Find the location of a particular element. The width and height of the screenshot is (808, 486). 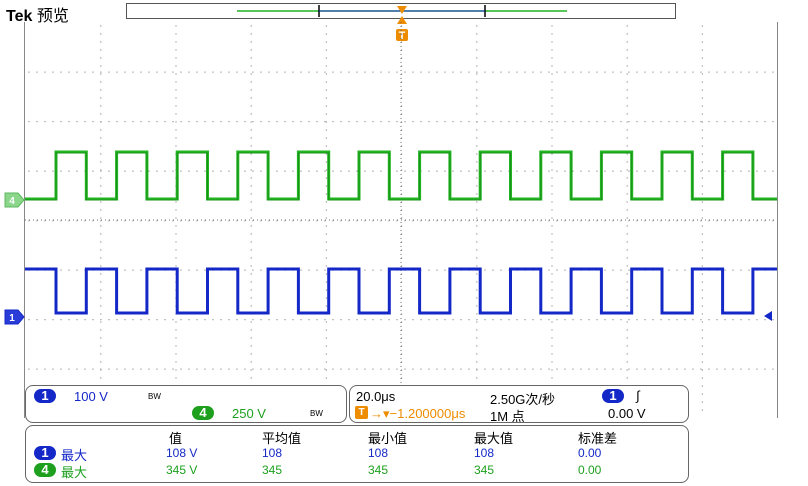

vertical-settings-panel: 1 100 V BW 4 250 V BW is located at coordinates (186, 404).